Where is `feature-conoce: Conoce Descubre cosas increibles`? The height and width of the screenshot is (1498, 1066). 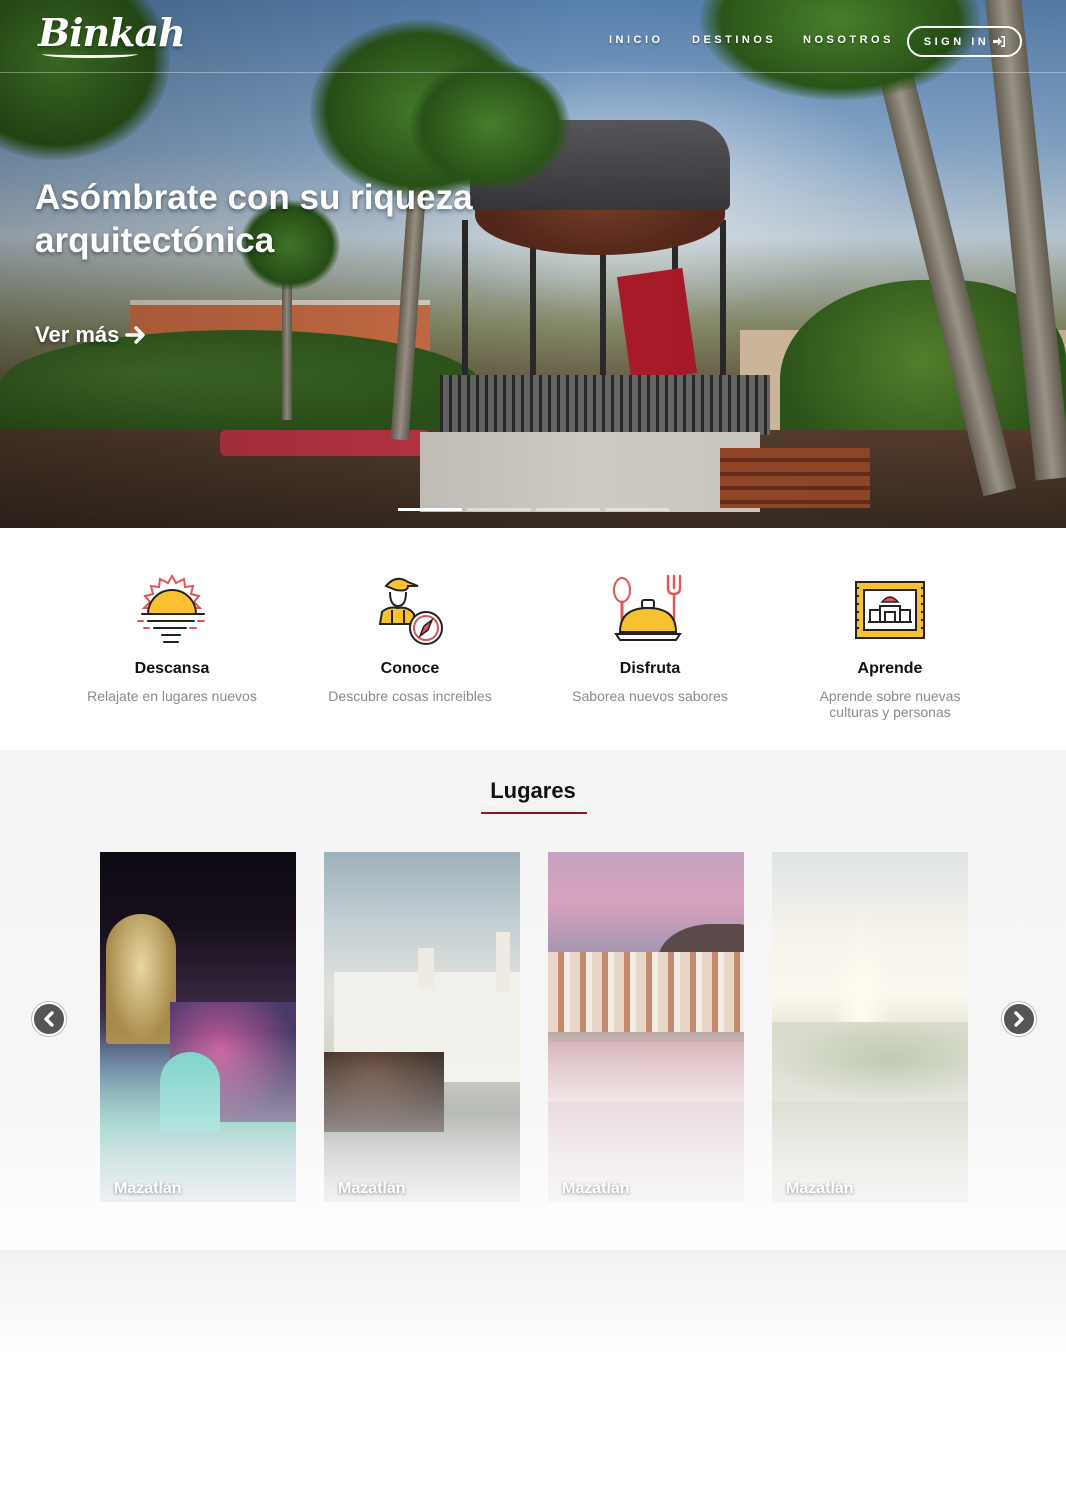 feature-conoce: Conoce Descubre cosas increibles is located at coordinates (410, 616).